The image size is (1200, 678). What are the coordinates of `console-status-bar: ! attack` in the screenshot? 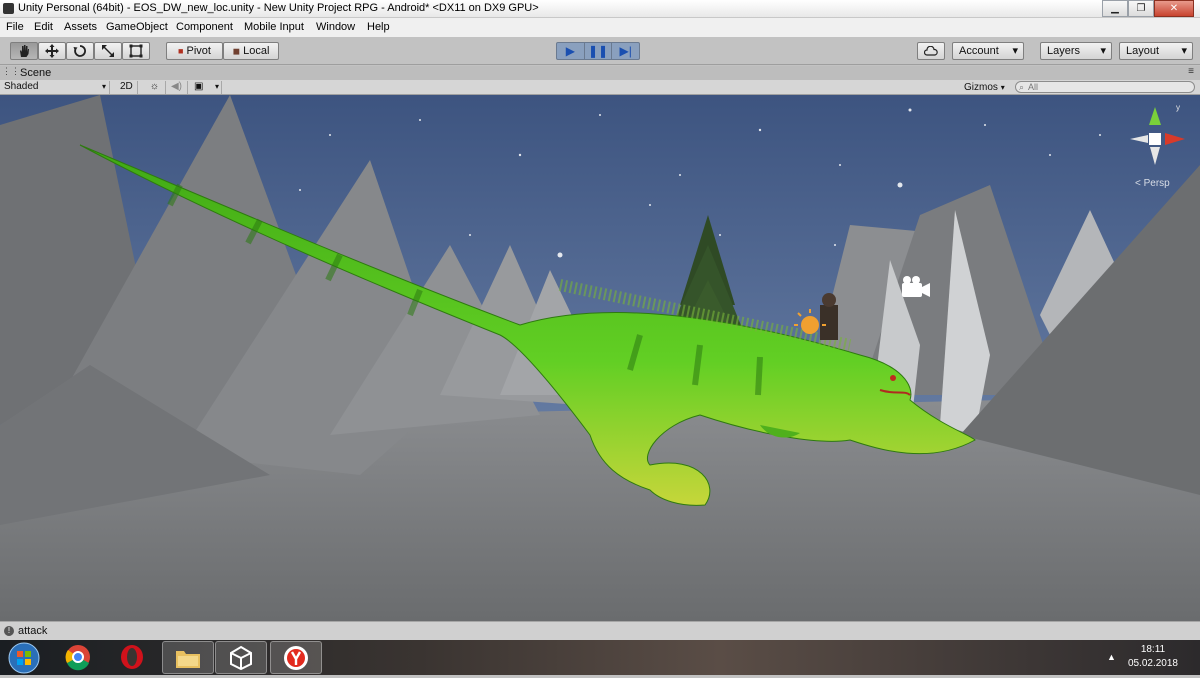 It's located at (600, 630).